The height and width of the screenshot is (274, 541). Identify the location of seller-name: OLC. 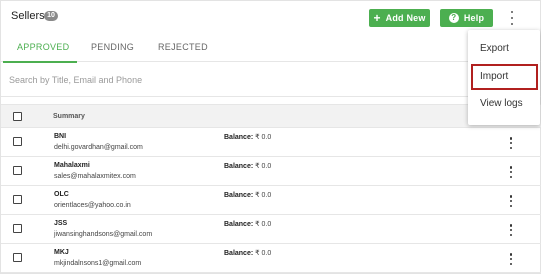
(61, 194).